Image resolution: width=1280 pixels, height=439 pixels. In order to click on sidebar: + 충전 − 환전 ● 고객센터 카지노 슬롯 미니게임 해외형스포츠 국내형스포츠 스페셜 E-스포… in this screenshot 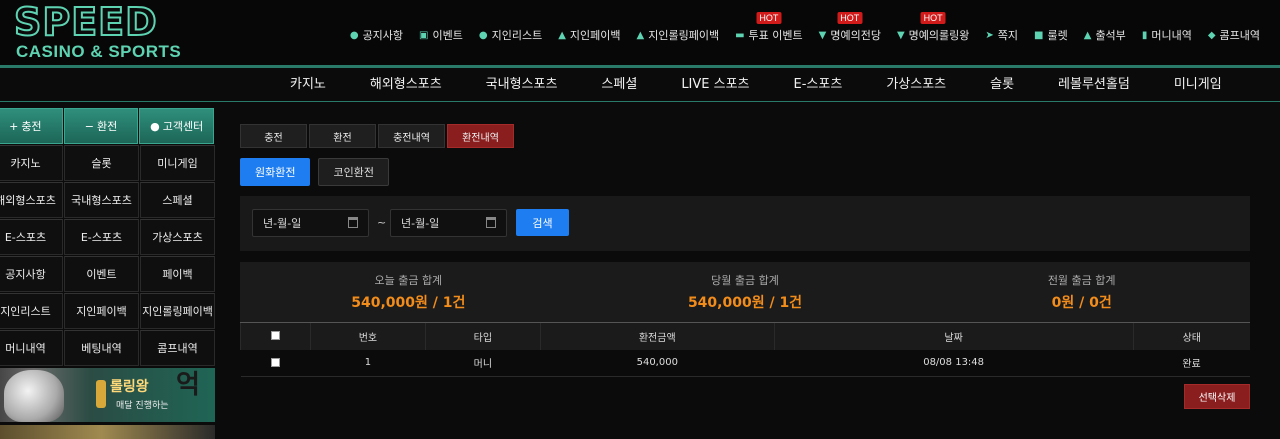, I will do `click(107, 273)`.